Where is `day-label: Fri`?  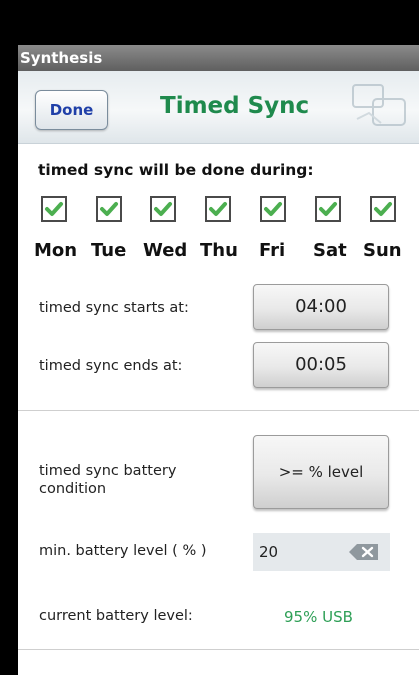
day-label: Fri is located at coordinates (272, 250).